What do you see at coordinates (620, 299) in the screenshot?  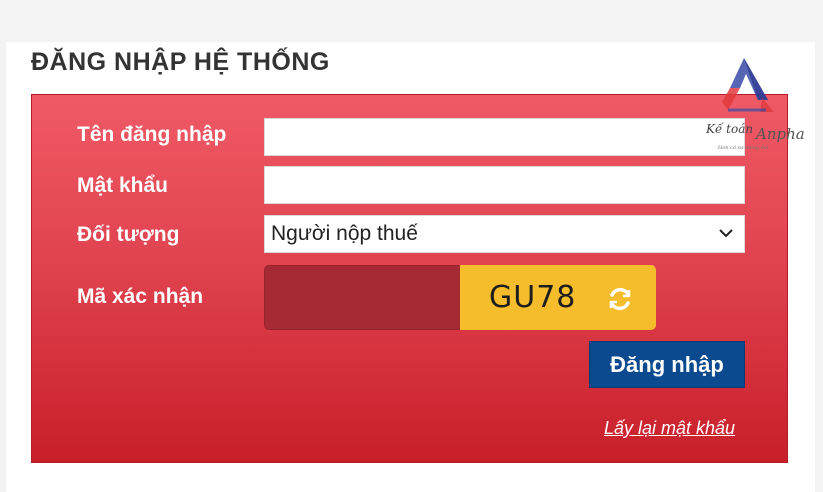 I see `refresh-icon` at bounding box center [620, 299].